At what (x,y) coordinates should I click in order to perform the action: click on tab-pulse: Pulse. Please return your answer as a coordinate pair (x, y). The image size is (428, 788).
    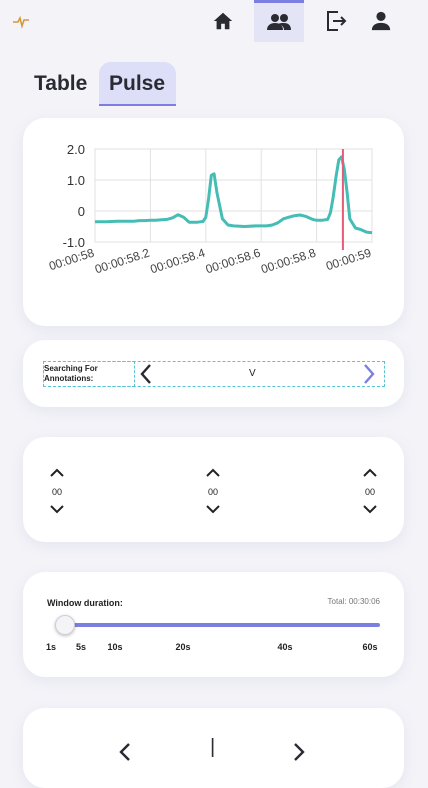
    Looking at the image, I should click on (137, 84).